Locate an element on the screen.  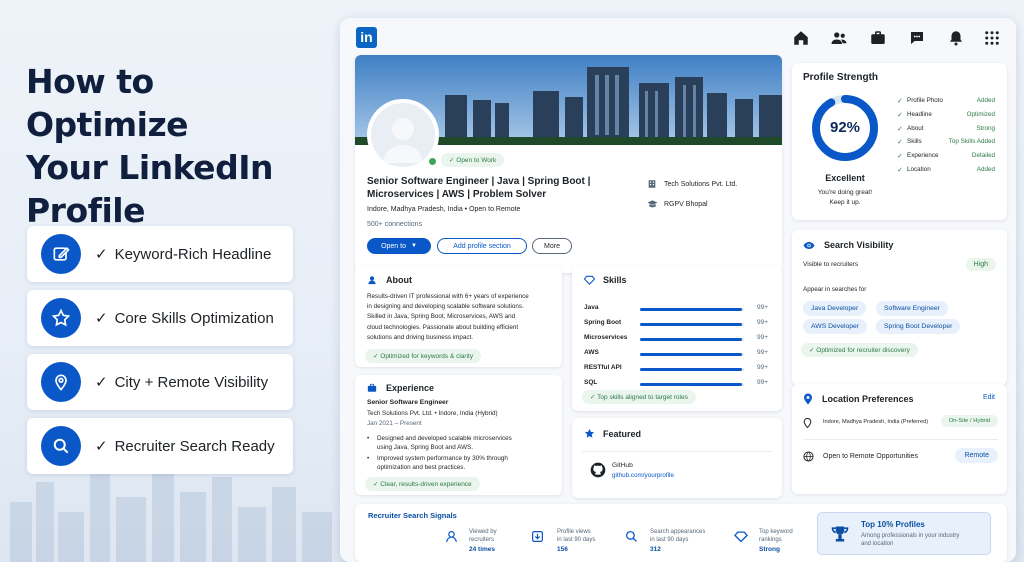
visibility-subtitle: Visible to recruiters is located at coordinates (831, 264).